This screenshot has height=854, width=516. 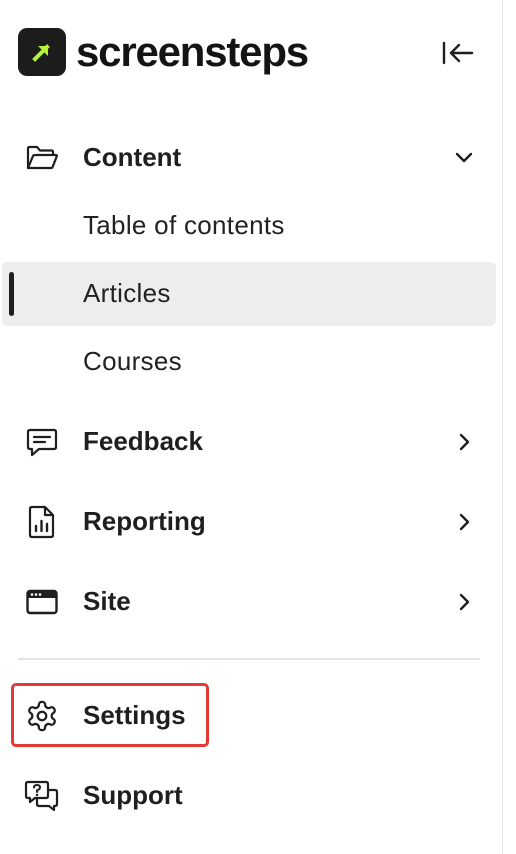 I want to click on nav-item-feedback: Feedback, so click(x=251, y=442).